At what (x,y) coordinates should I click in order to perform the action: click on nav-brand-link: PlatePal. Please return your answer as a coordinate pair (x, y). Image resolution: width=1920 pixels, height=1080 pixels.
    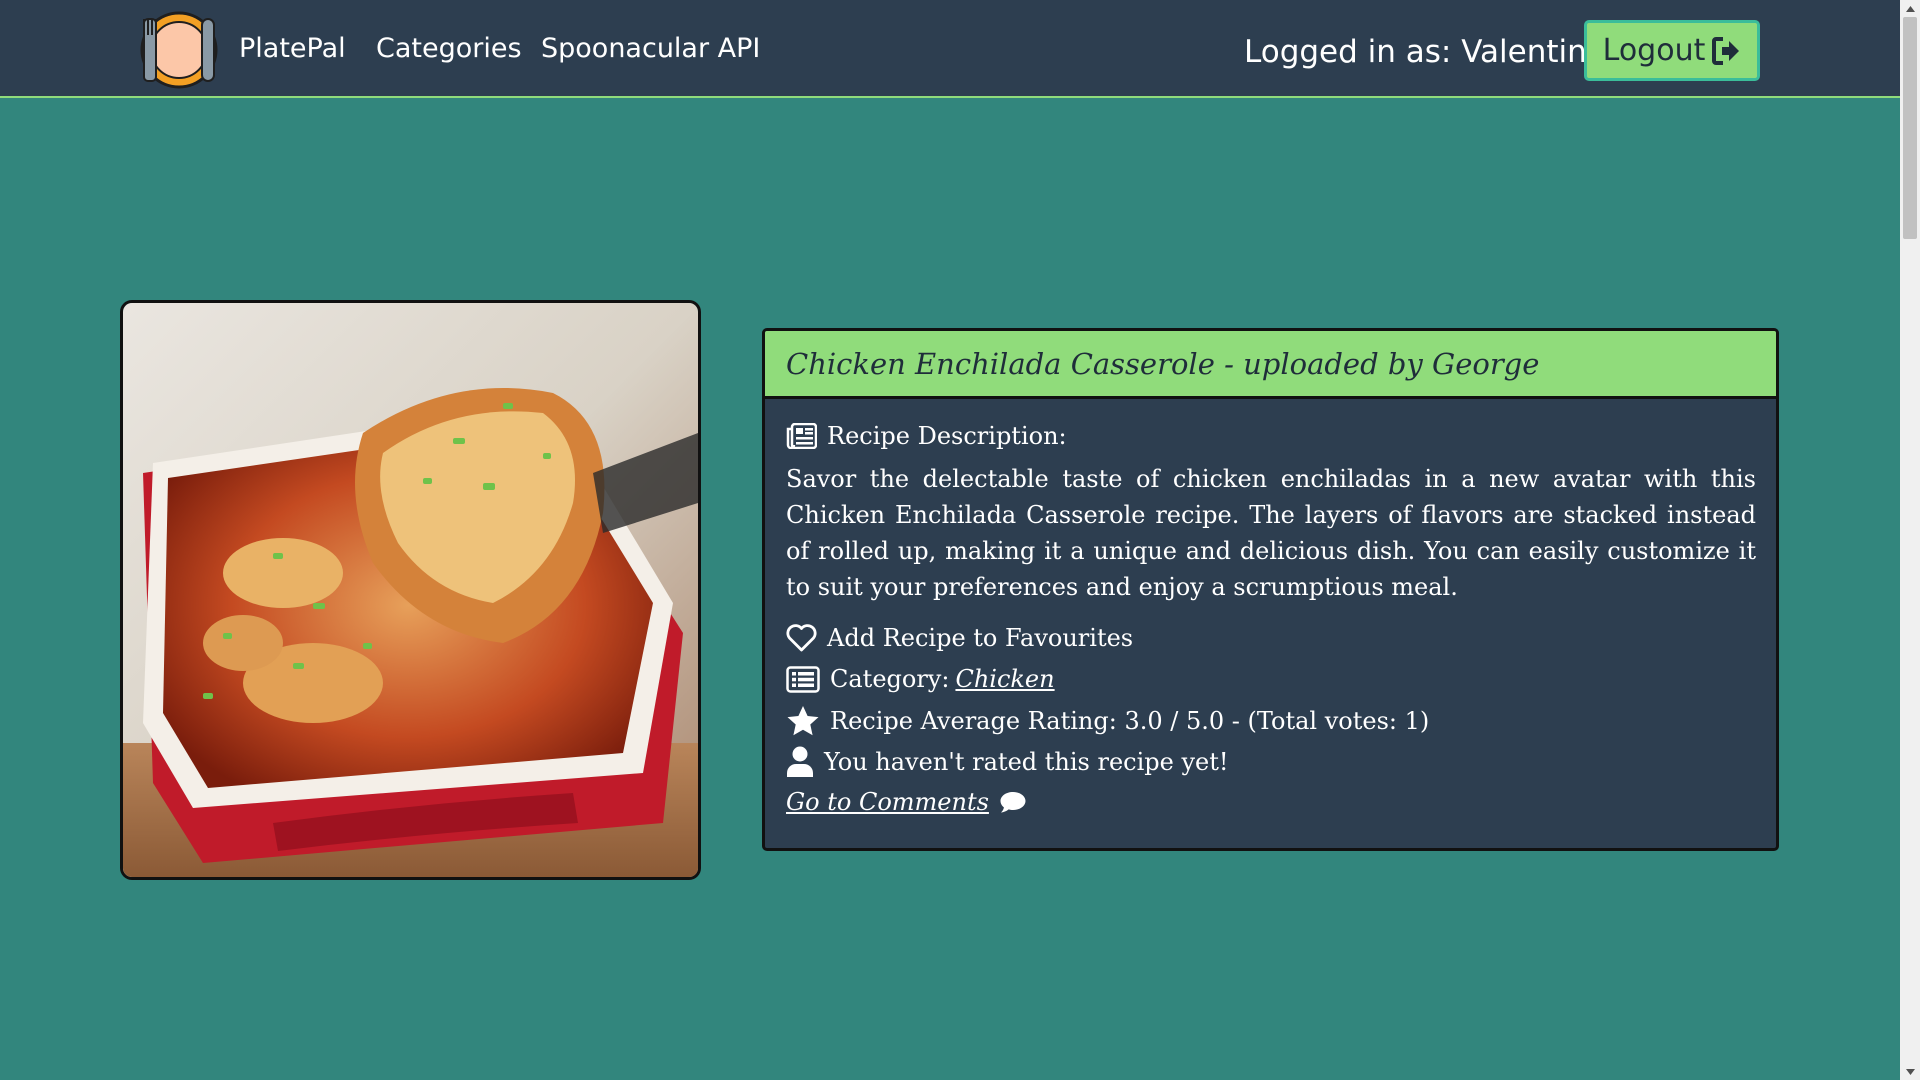
    Looking at the image, I should click on (292, 49).